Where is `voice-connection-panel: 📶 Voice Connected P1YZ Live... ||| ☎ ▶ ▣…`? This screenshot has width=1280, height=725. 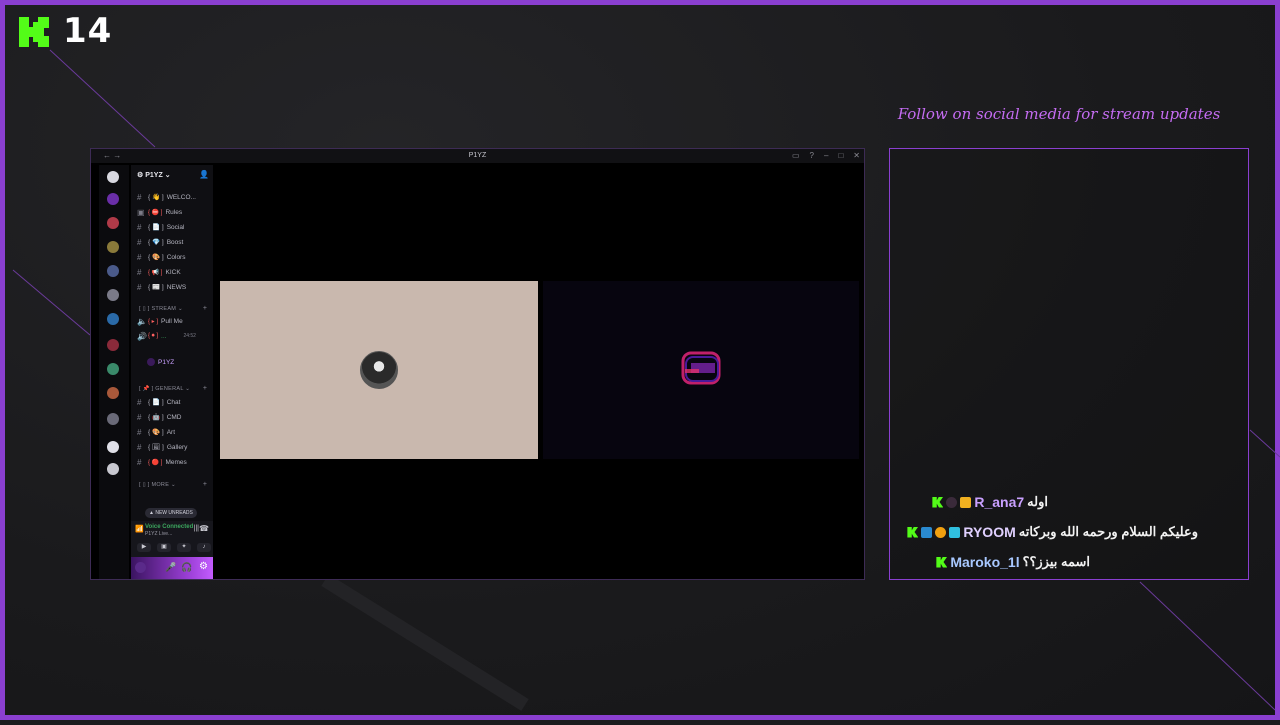 voice-connection-panel: 📶 Voice Connected P1YZ Live... ||| ☎ ▶ ▣… is located at coordinates (172, 550).